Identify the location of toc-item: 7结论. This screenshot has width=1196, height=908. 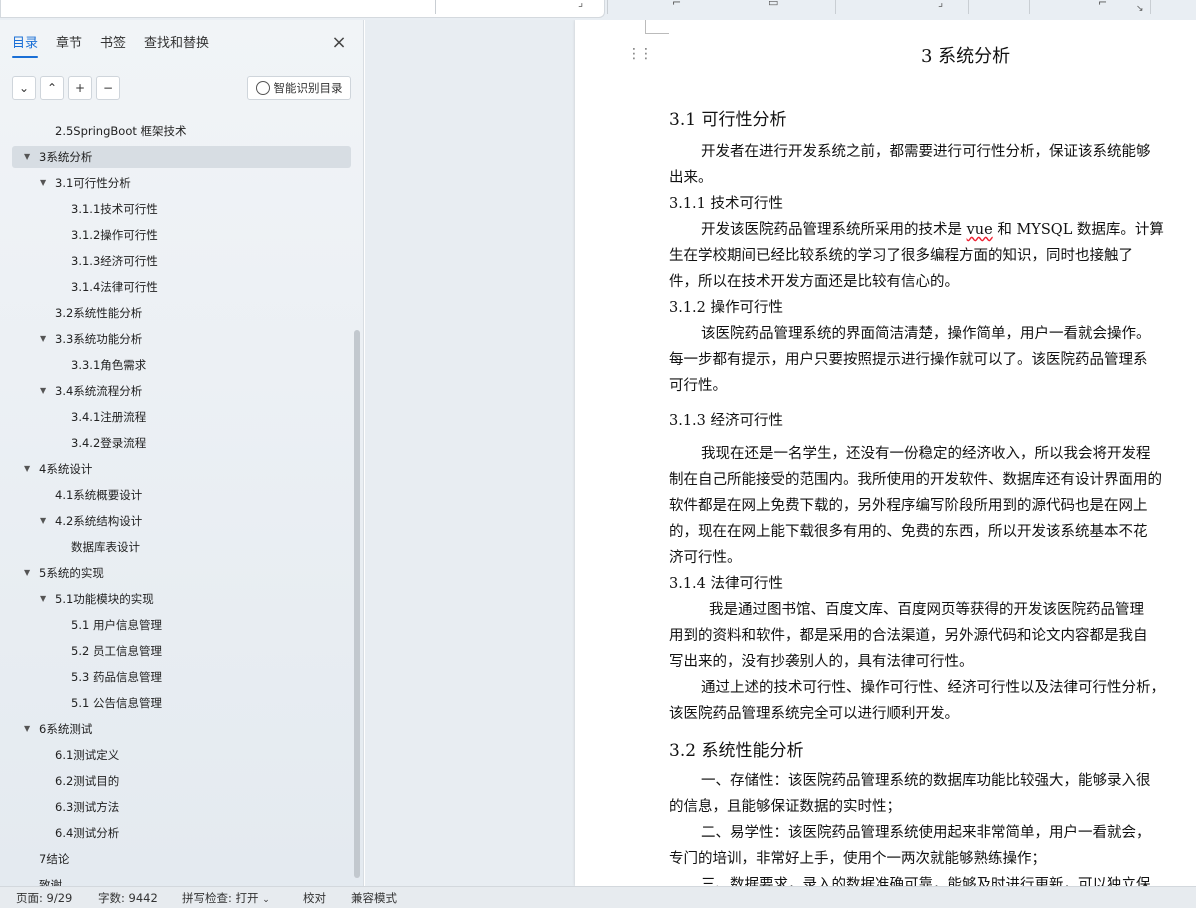
(54, 859).